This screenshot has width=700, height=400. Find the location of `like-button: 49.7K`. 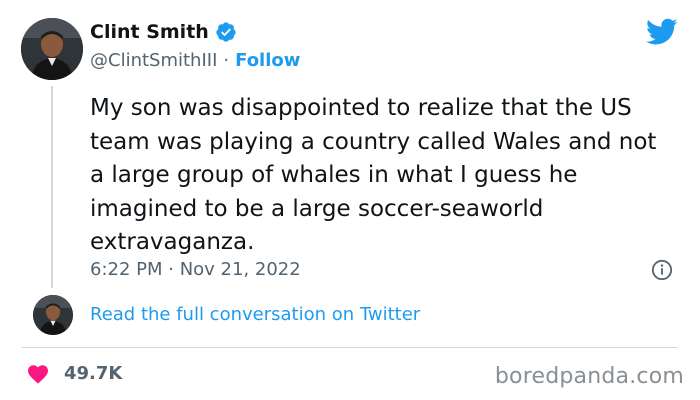

like-button: 49.7K is located at coordinates (74, 373).